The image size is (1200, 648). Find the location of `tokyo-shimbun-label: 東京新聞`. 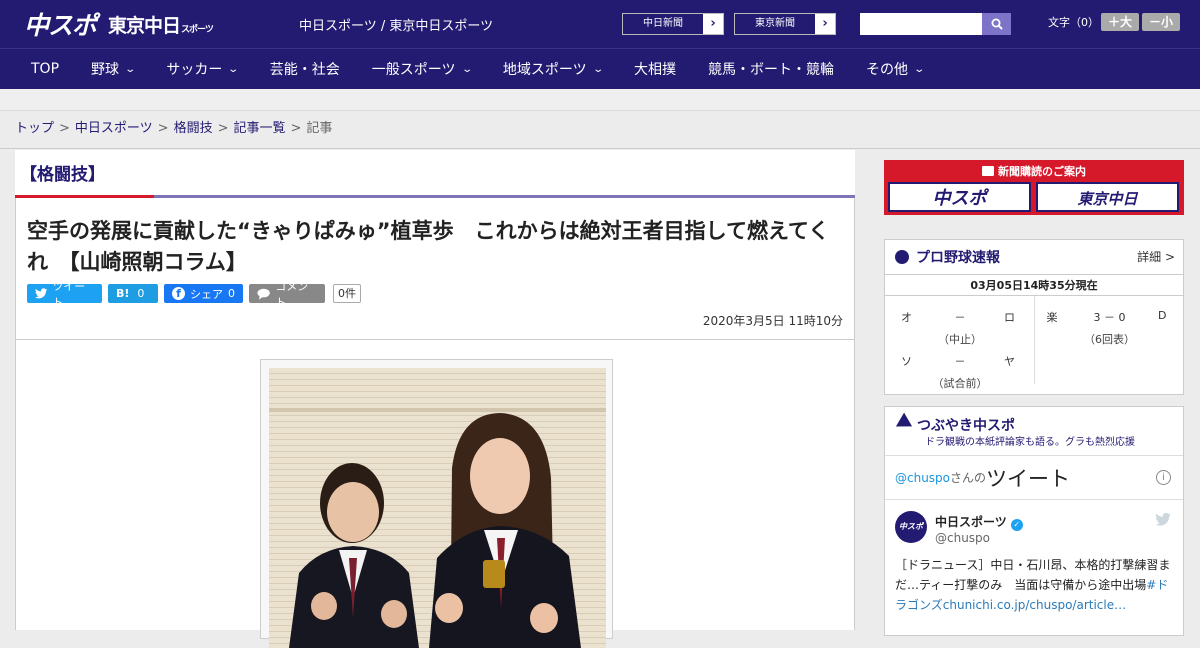

tokyo-shimbun-label: 東京新聞 is located at coordinates (775, 23).